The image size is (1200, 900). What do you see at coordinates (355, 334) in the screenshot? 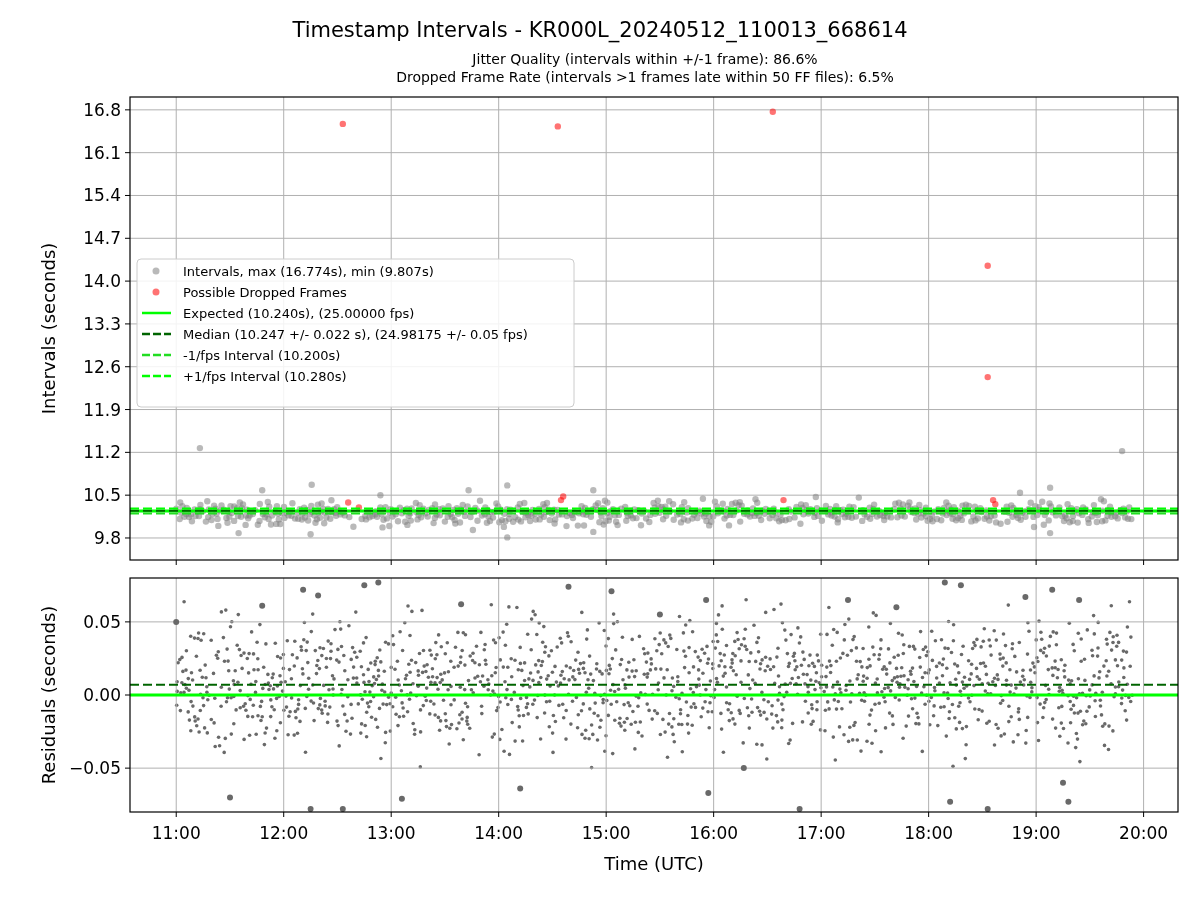
I see `legend-label: Median (10.247 +/- 0.022 s), (24.98175 +/- 0.05 fps)` at bounding box center [355, 334].